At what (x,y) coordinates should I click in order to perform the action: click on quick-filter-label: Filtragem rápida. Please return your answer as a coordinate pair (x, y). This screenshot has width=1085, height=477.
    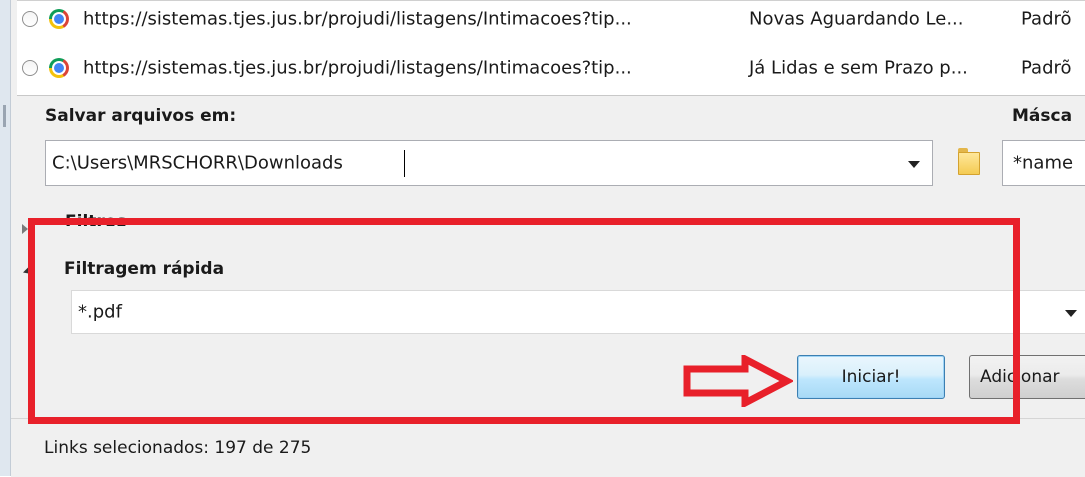
    Looking at the image, I should click on (144, 269).